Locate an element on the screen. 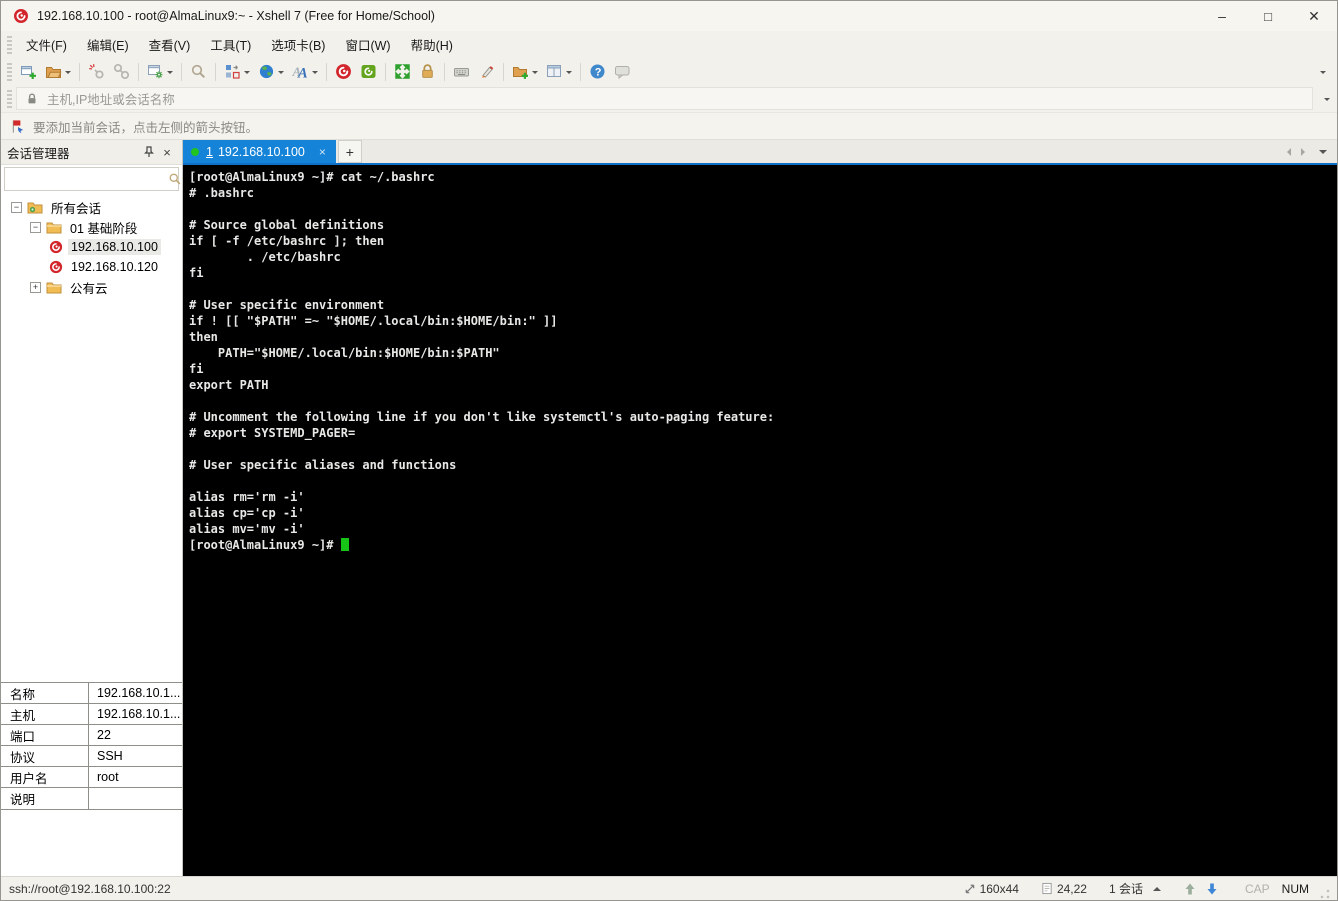 The image size is (1338, 901). web-browser-icon is located at coordinates (271, 71).